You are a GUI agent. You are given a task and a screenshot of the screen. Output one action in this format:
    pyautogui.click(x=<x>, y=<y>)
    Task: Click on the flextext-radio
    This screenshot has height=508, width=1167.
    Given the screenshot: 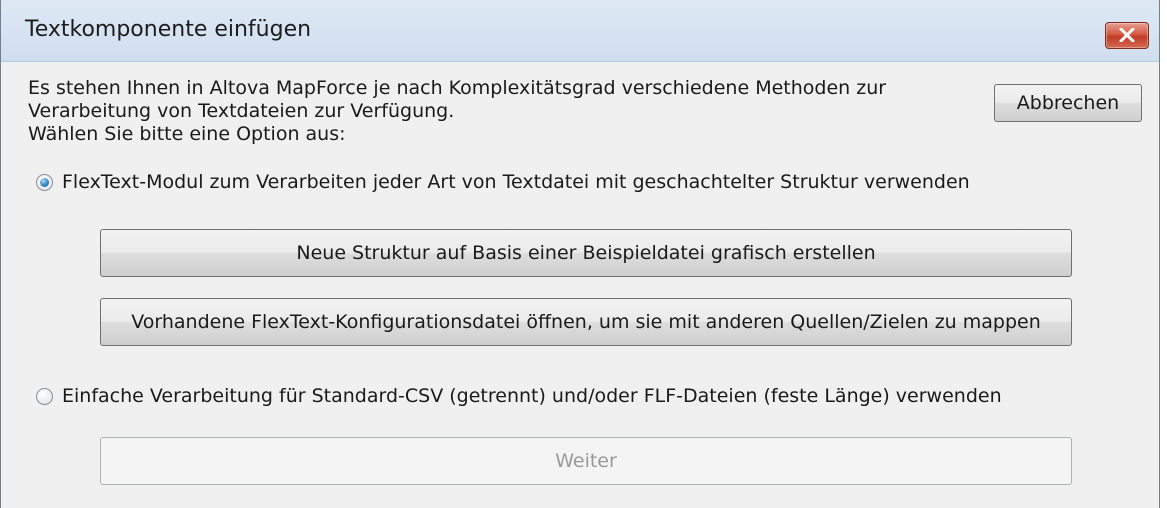 What is the action you would take?
    pyautogui.click(x=44, y=182)
    